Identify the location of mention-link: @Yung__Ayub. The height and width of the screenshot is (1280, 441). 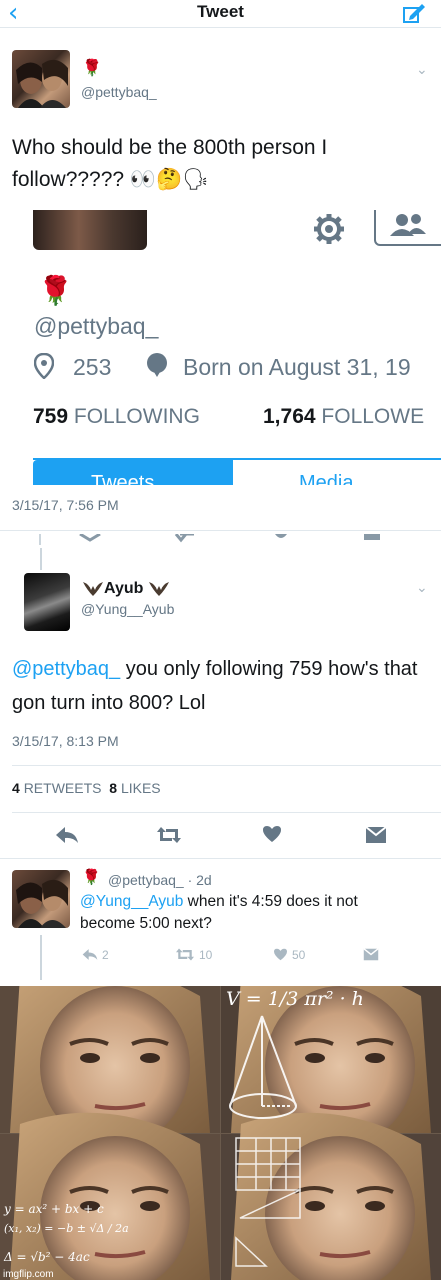
(131, 901).